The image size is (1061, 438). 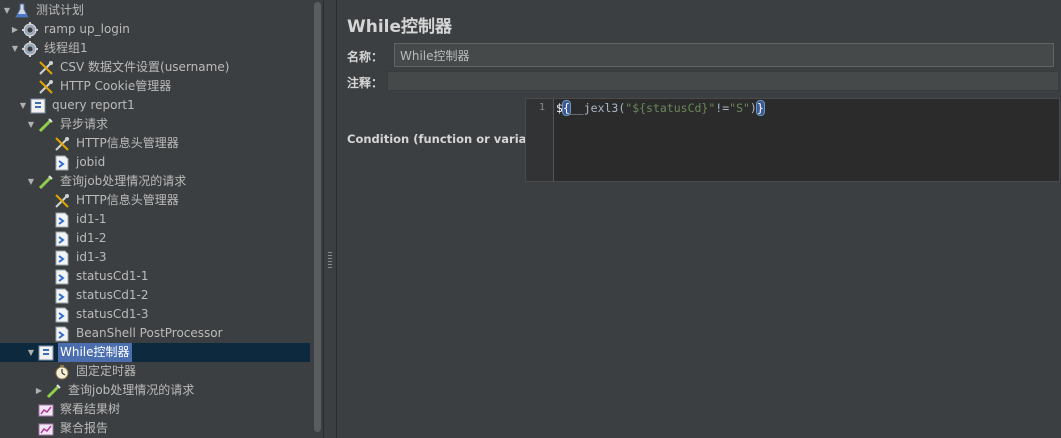 What do you see at coordinates (330, 260) in the screenshot?
I see `splitter-grip-icon` at bounding box center [330, 260].